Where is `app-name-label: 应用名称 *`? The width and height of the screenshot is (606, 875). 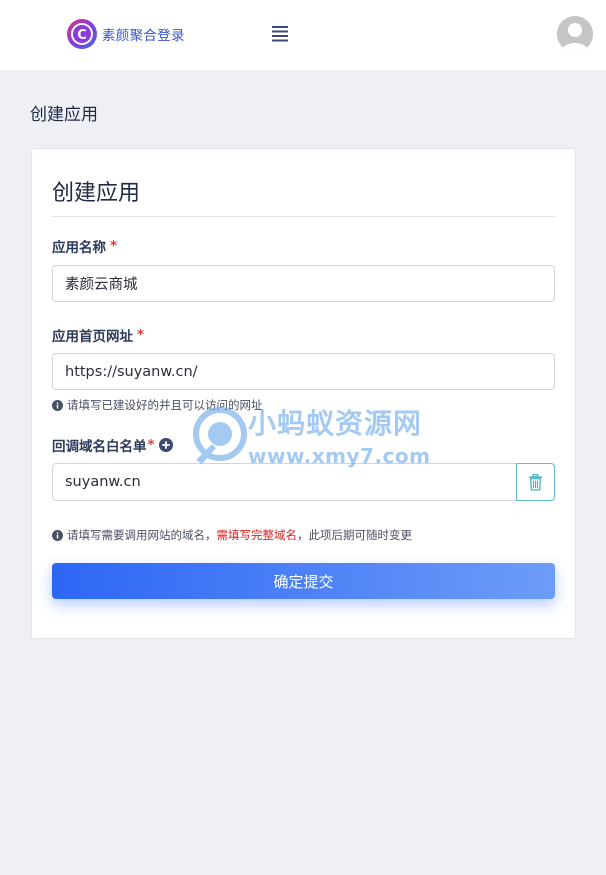 app-name-label: 应用名称 * is located at coordinates (84, 246).